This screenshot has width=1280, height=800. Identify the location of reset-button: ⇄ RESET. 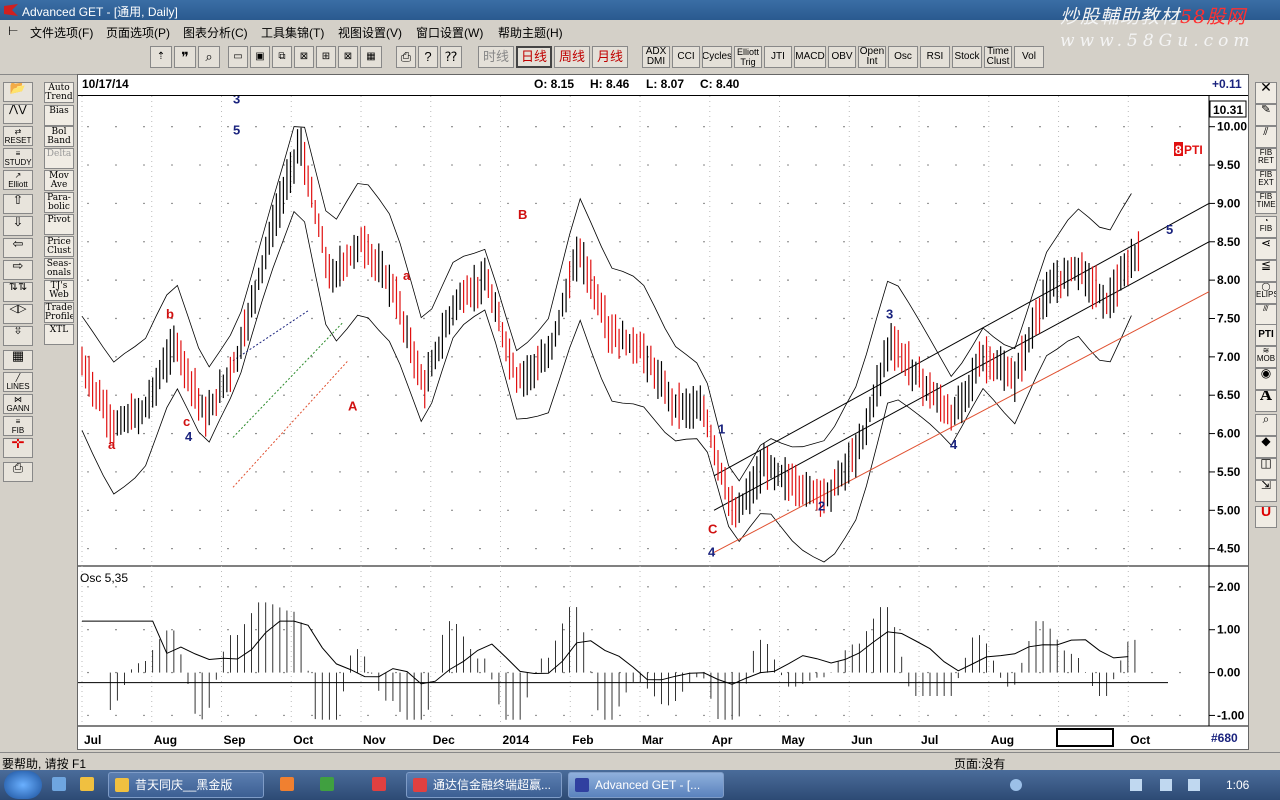
(18, 136).